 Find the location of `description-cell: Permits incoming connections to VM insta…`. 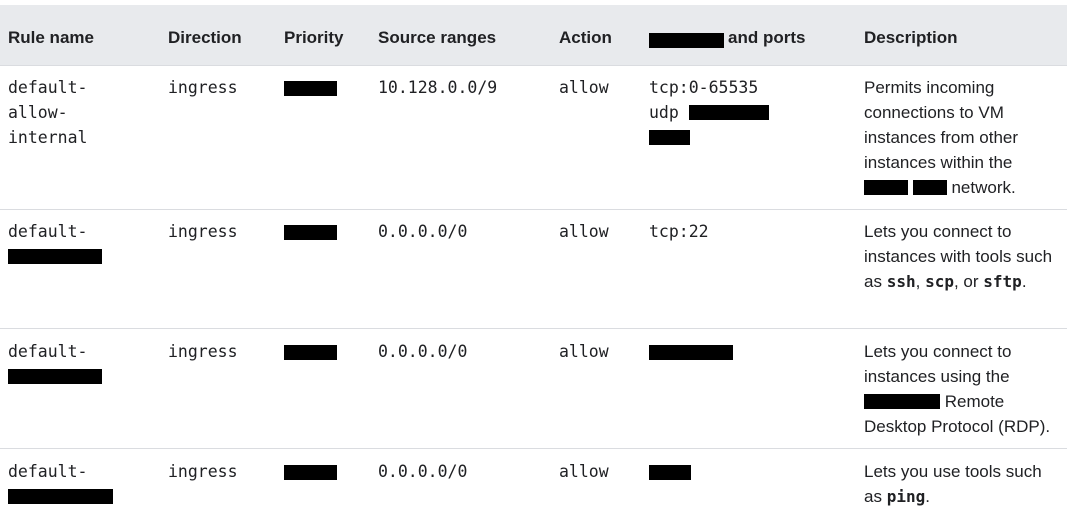

description-cell: Permits incoming connections to VM insta… is located at coordinates (961, 137).